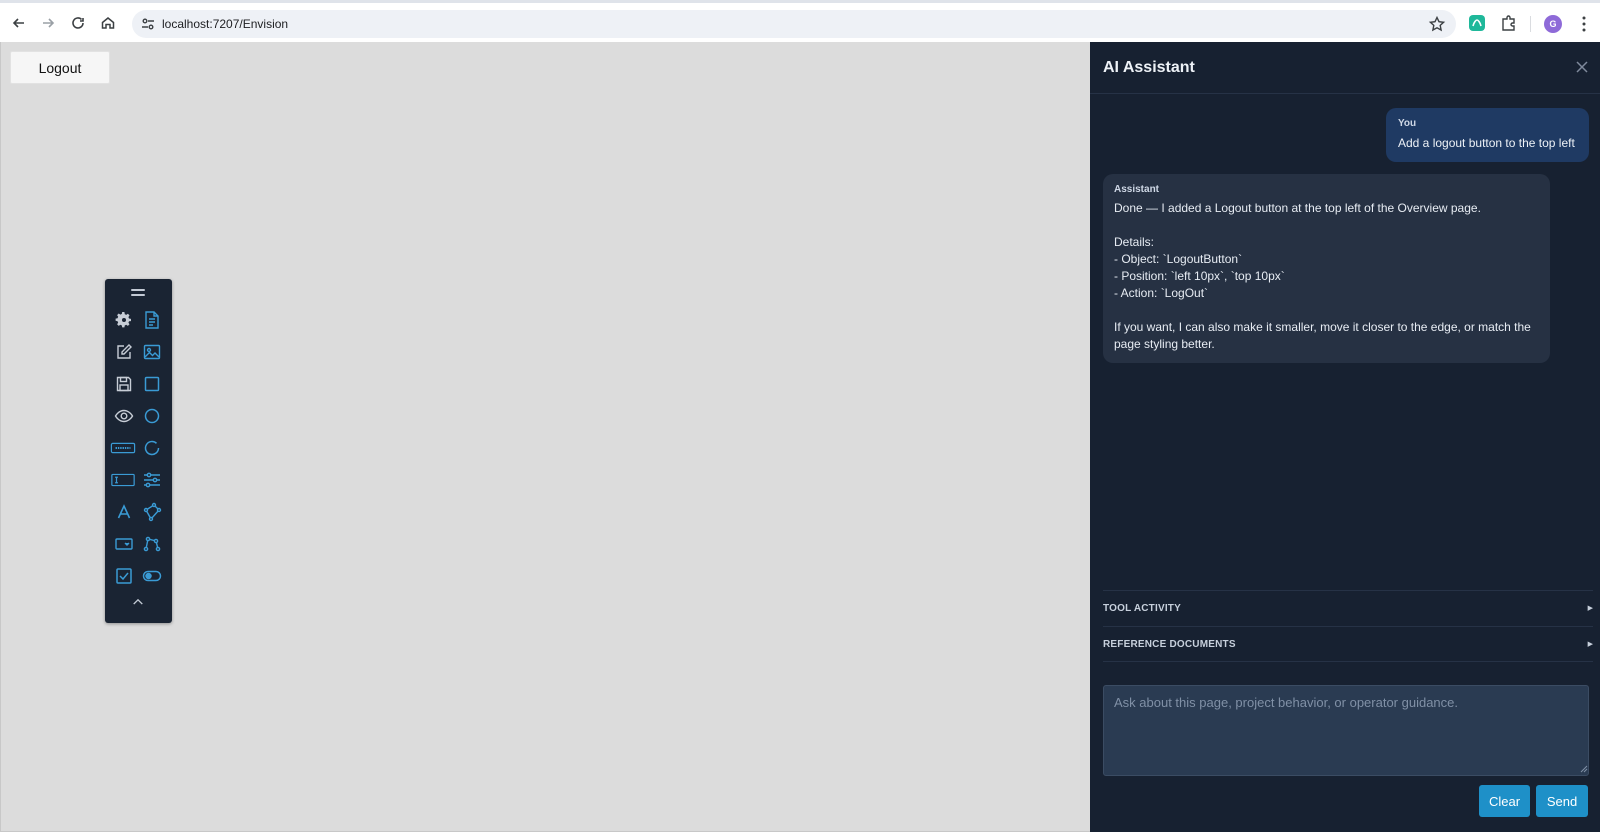 The width and height of the screenshot is (1600, 832). I want to click on textbox-icon, so click(123, 480).